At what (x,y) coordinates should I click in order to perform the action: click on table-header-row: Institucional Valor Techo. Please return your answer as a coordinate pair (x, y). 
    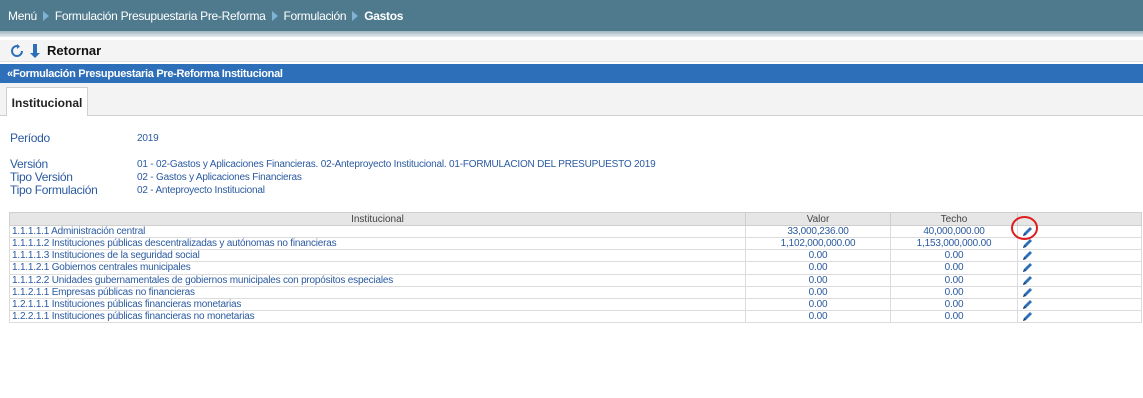
    Looking at the image, I should click on (575, 219).